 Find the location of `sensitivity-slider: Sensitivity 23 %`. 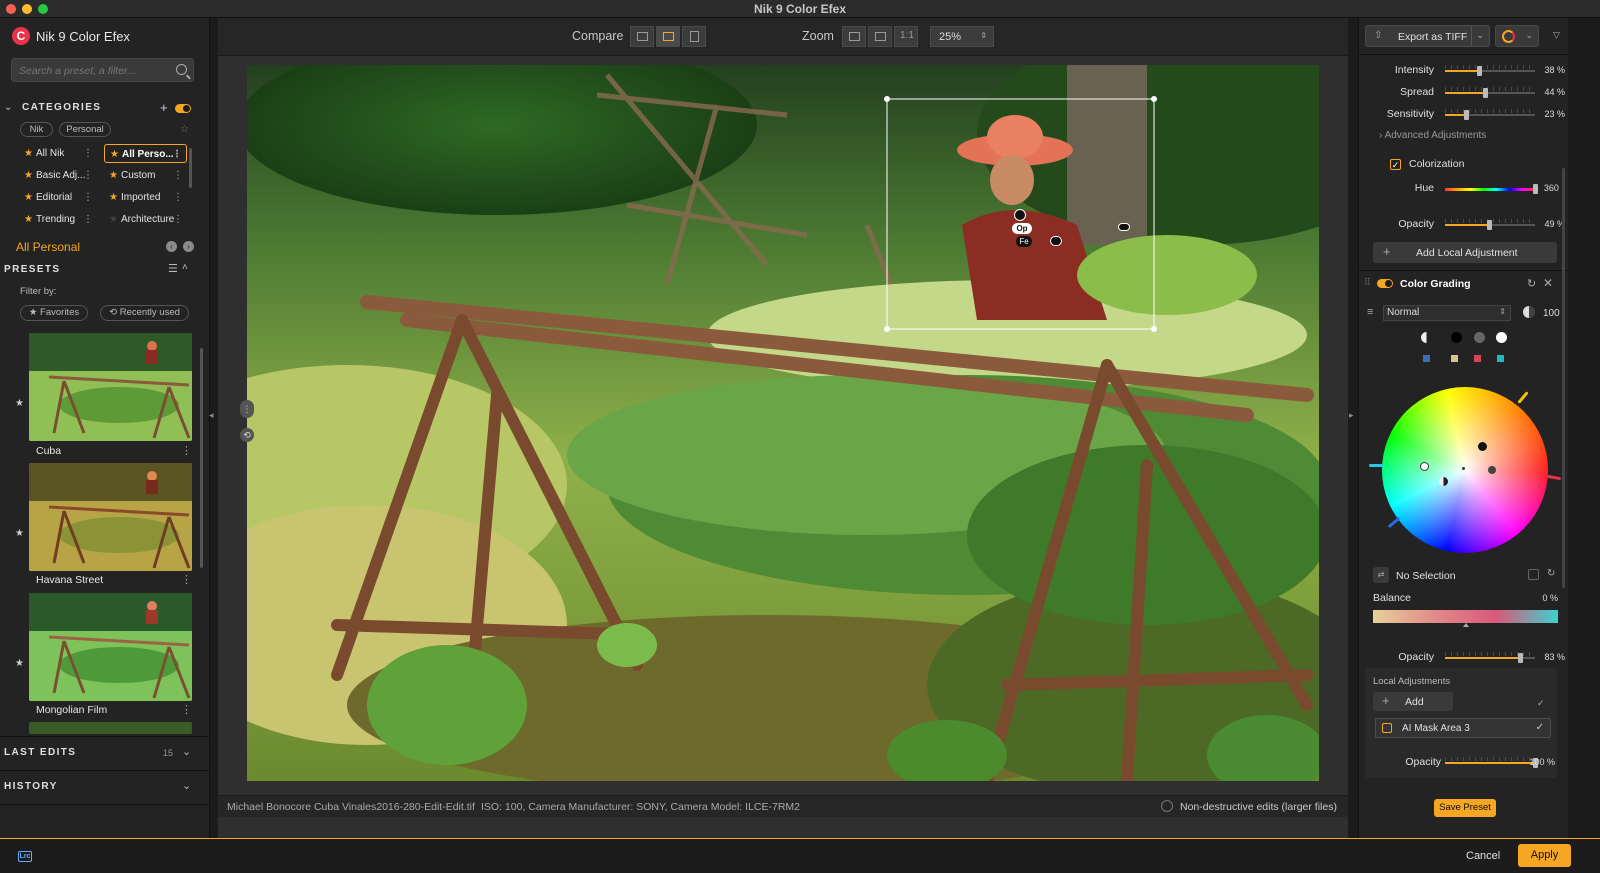

sensitivity-slider: Sensitivity 23 % is located at coordinates (1464, 114).